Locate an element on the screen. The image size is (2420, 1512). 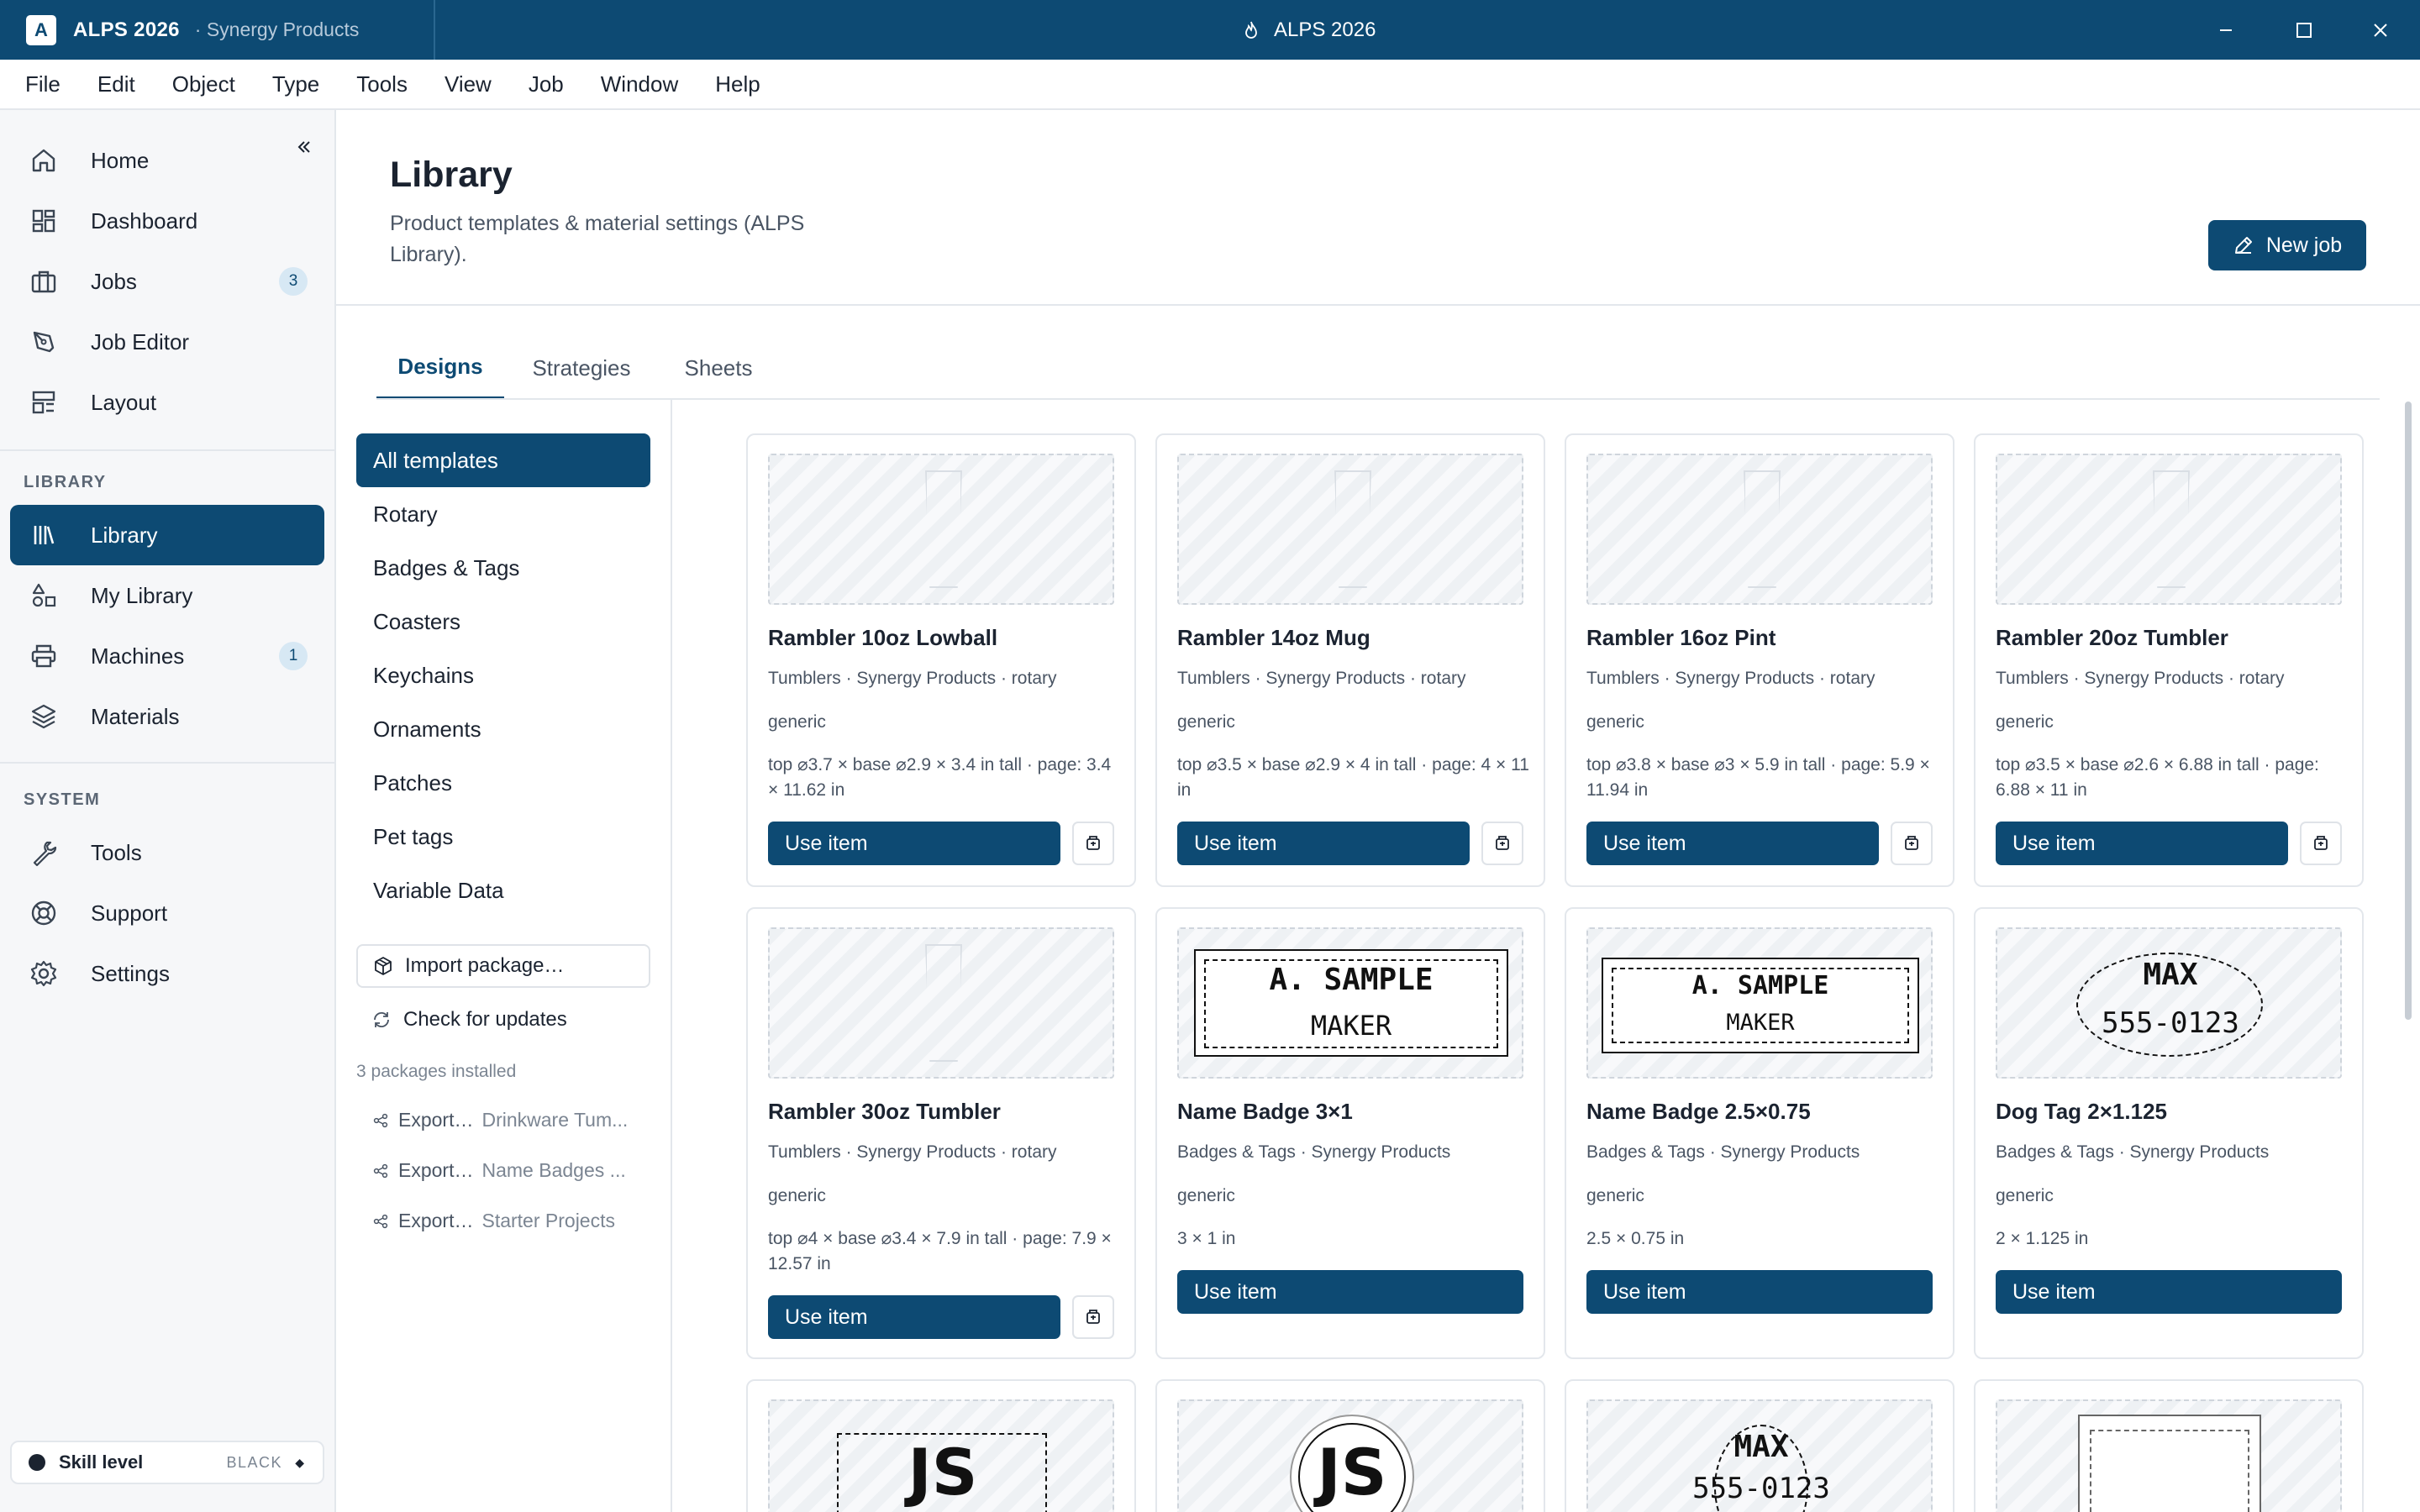
template-meta: Tumblers · Synergy Products · rotary is located at coordinates (912, 1152).